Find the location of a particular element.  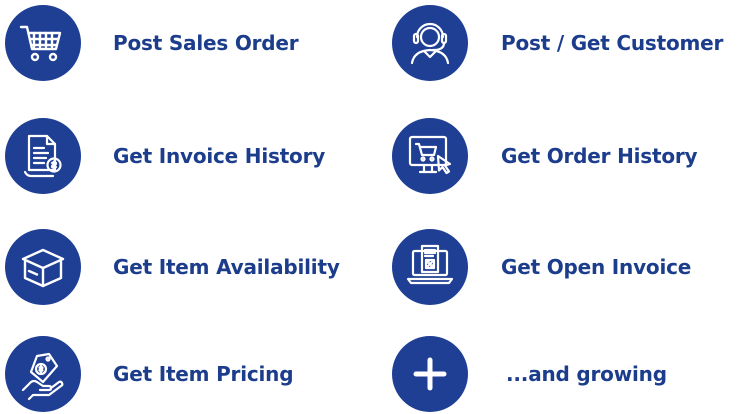

feature-label: Get Order History is located at coordinates (599, 156).